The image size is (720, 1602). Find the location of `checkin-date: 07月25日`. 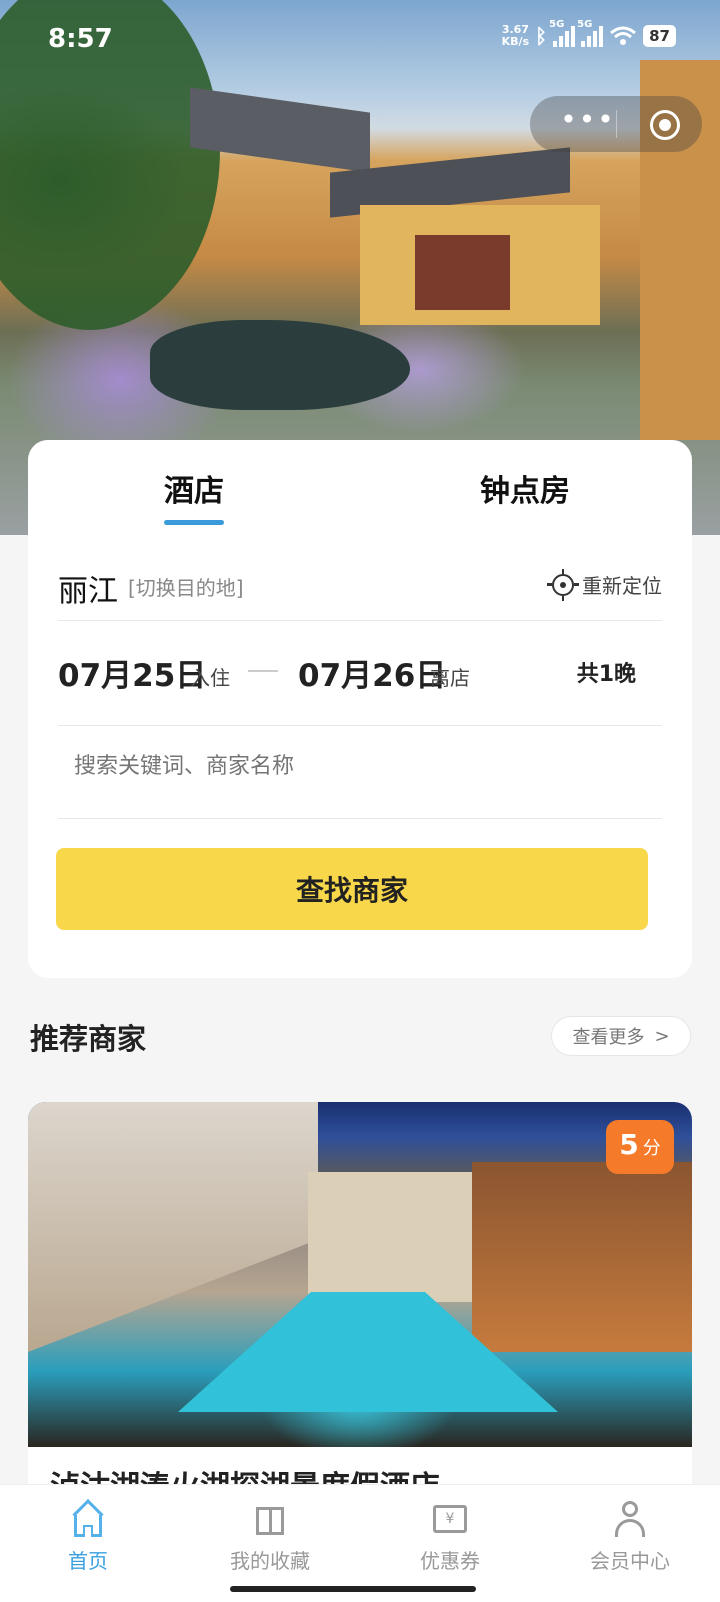

checkin-date: 07月25日 is located at coordinates (132, 672).